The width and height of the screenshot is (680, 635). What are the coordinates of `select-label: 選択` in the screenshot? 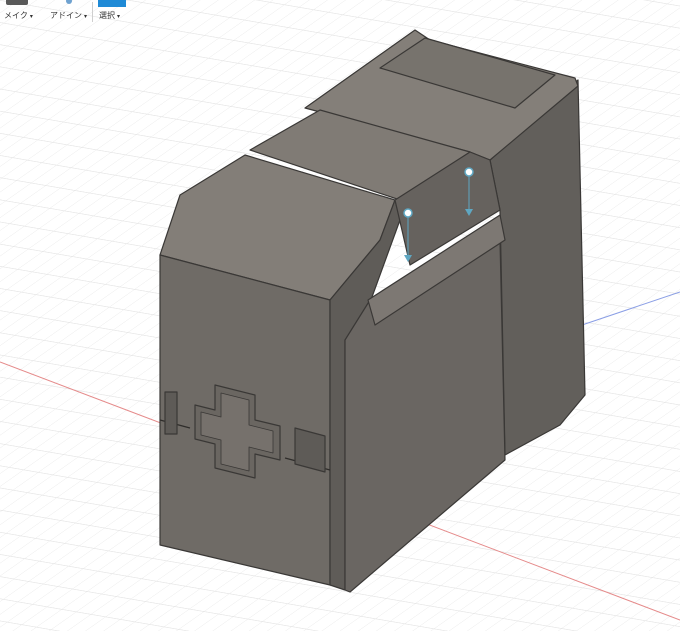 It's located at (107, 15).